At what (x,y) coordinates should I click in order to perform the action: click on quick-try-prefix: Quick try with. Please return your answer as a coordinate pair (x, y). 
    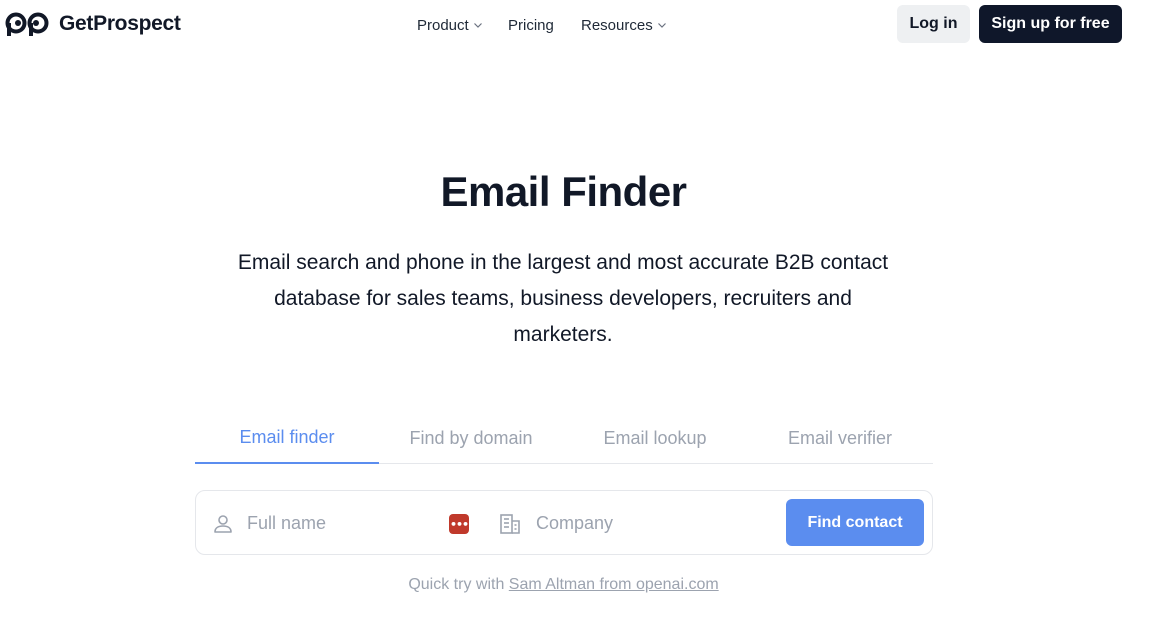
    Looking at the image, I should click on (458, 584).